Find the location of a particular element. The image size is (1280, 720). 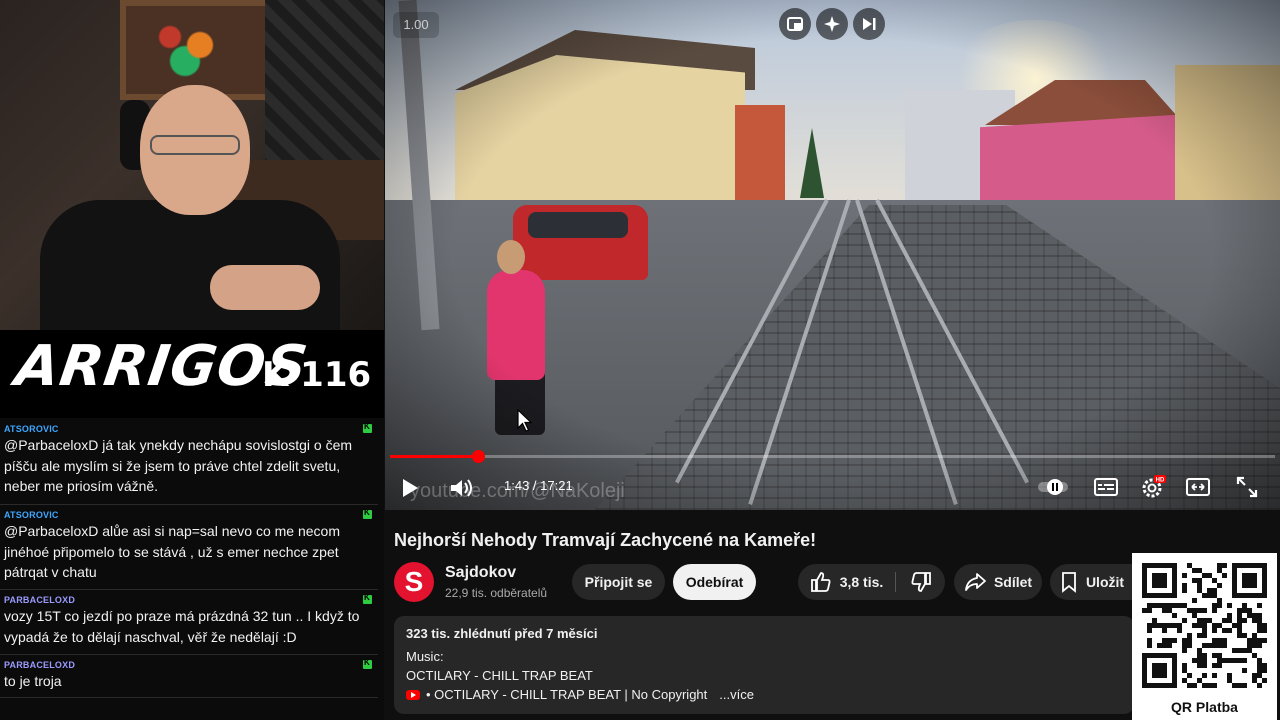

qr-payment-box: QR Platba is located at coordinates (1204, 636).